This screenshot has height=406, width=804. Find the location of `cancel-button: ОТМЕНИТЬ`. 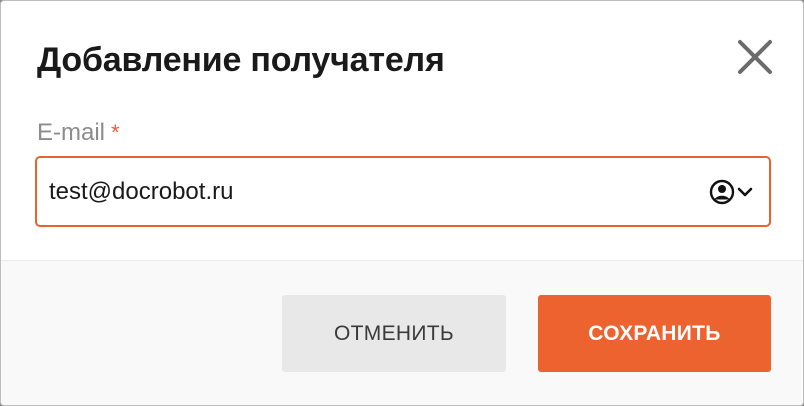

cancel-button: ОТМЕНИТЬ is located at coordinates (394, 333).